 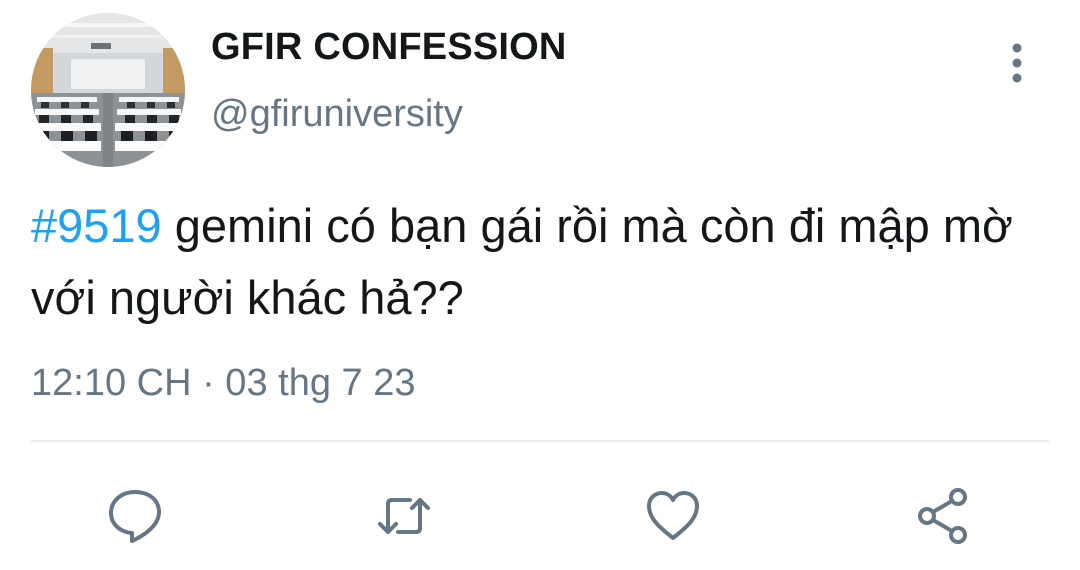 I want to click on heart-icon, so click(x=673, y=515).